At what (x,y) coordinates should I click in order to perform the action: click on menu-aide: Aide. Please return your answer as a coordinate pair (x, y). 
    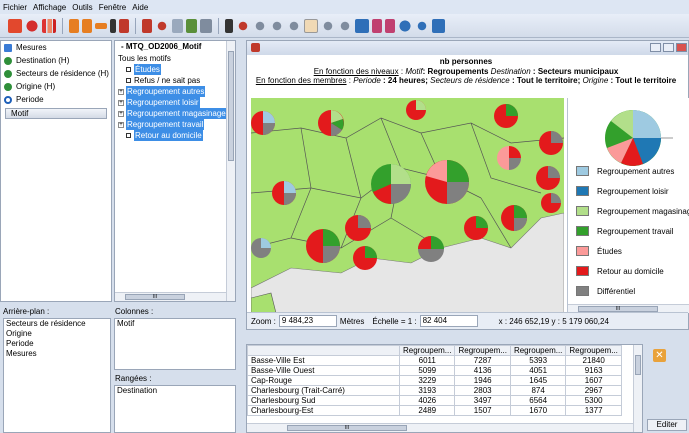
    Looking at the image, I should click on (140, 7).